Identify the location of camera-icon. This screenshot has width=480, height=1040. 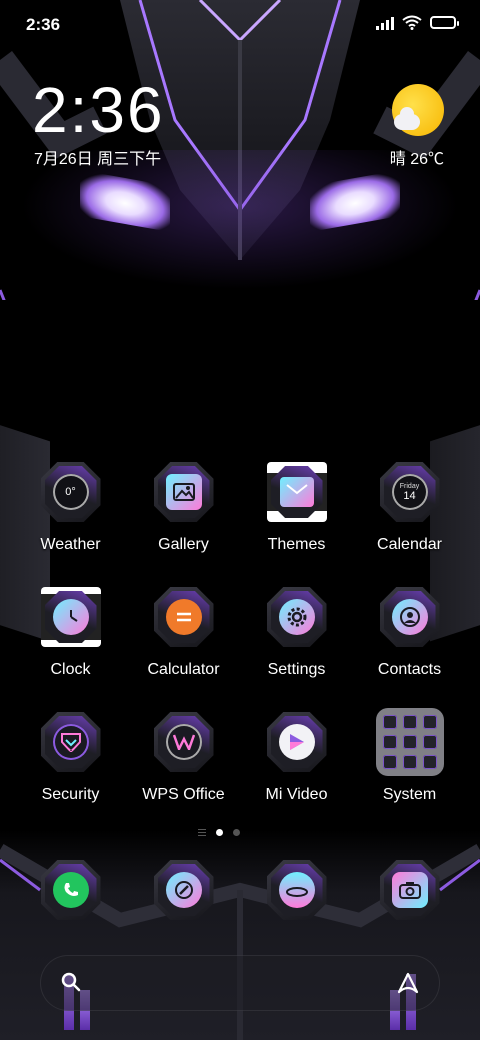
(409, 890).